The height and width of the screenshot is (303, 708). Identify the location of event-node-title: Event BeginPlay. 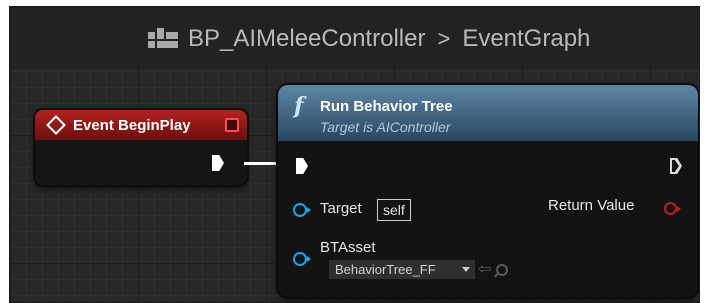
(132, 125).